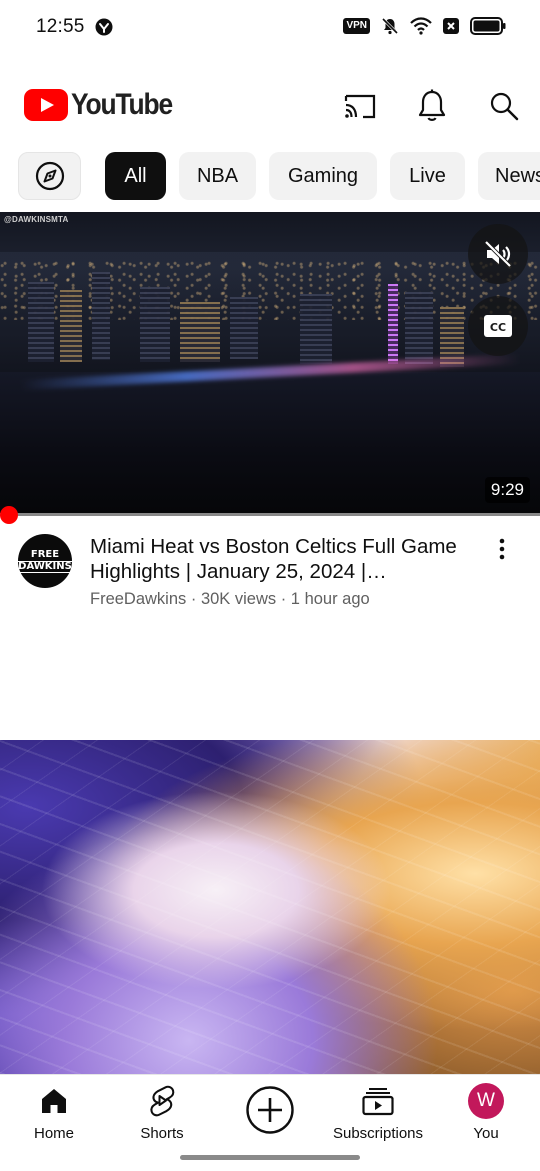 The width and height of the screenshot is (540, 1171). What do you see at coordinates (54, 1101) in the screenshot?
I see `home-icon` at bounding box center [54, 1101].